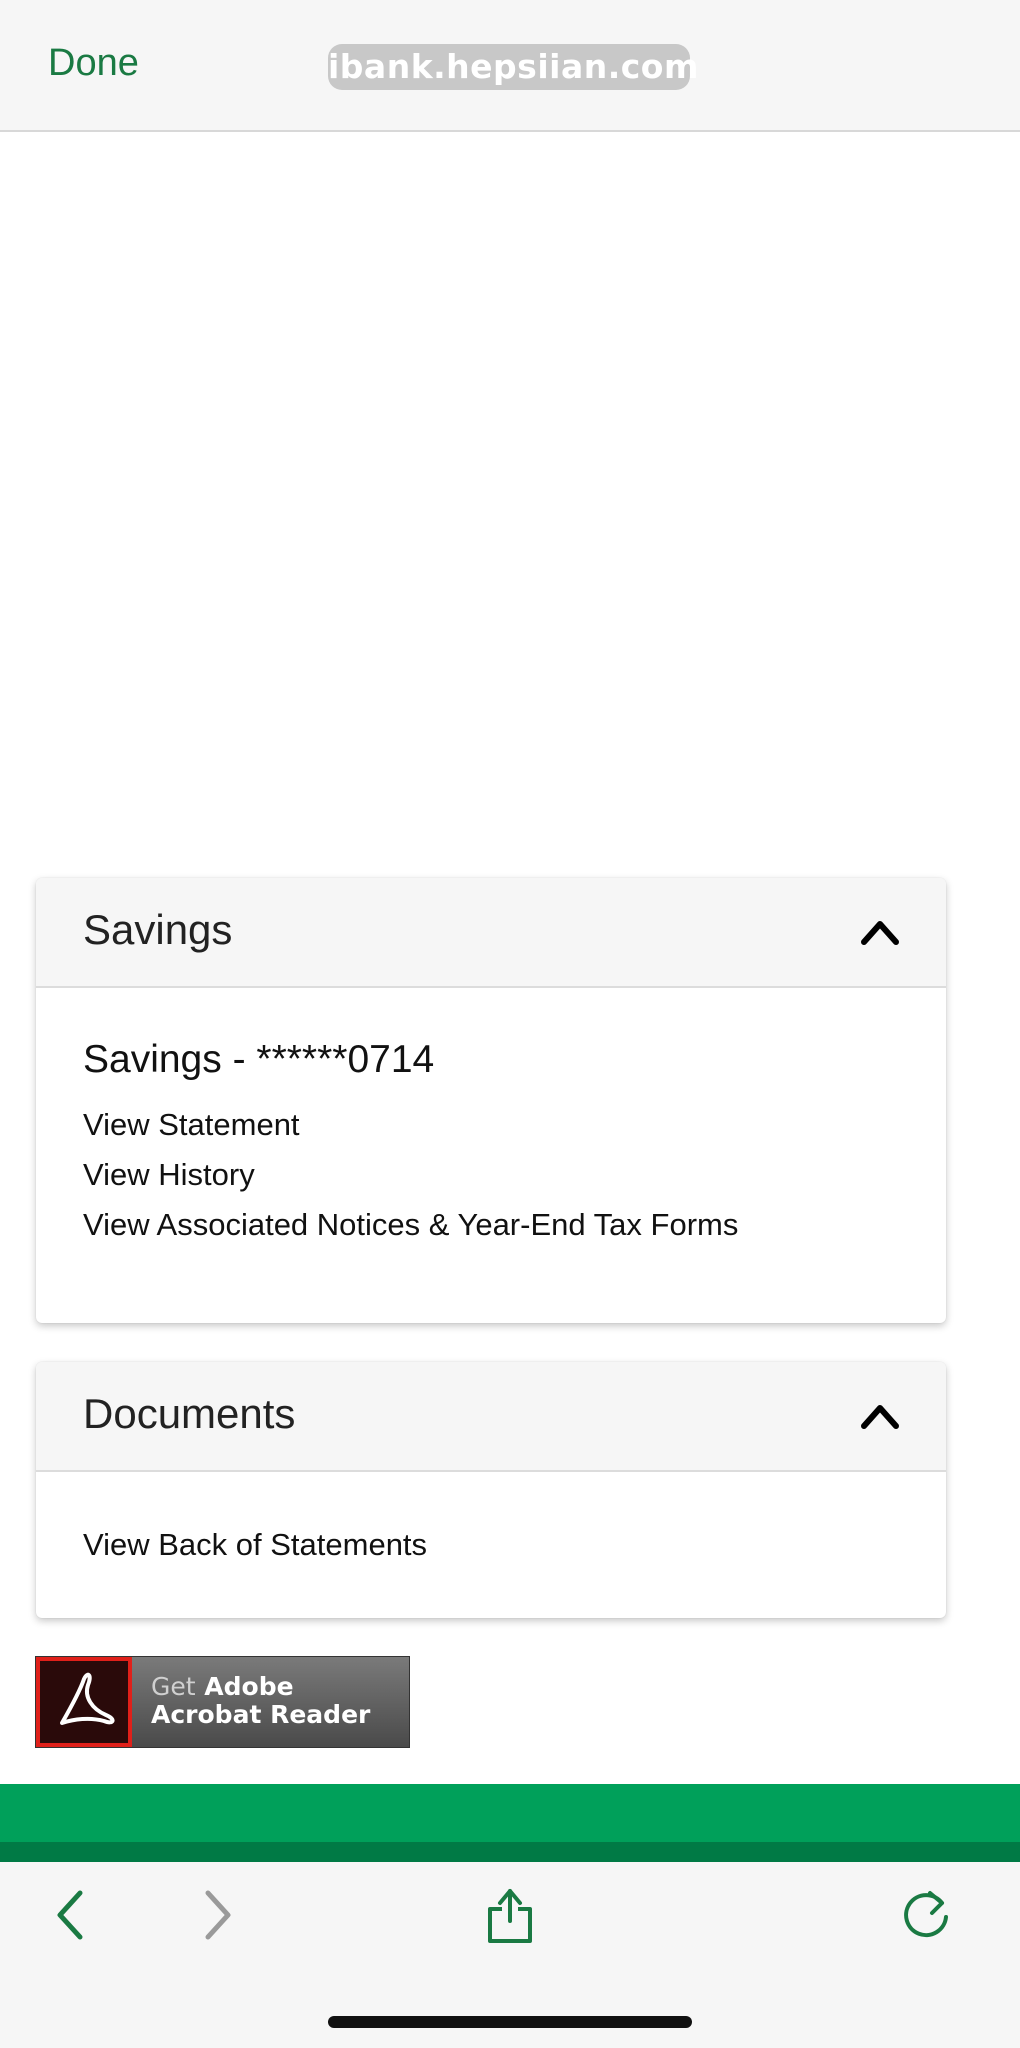 The image size is (1020, 2048). What do you see at coordinates (491, 933) in the screenshot?
I see `savings-card-header: Savings` at bounding box center [491, 933].